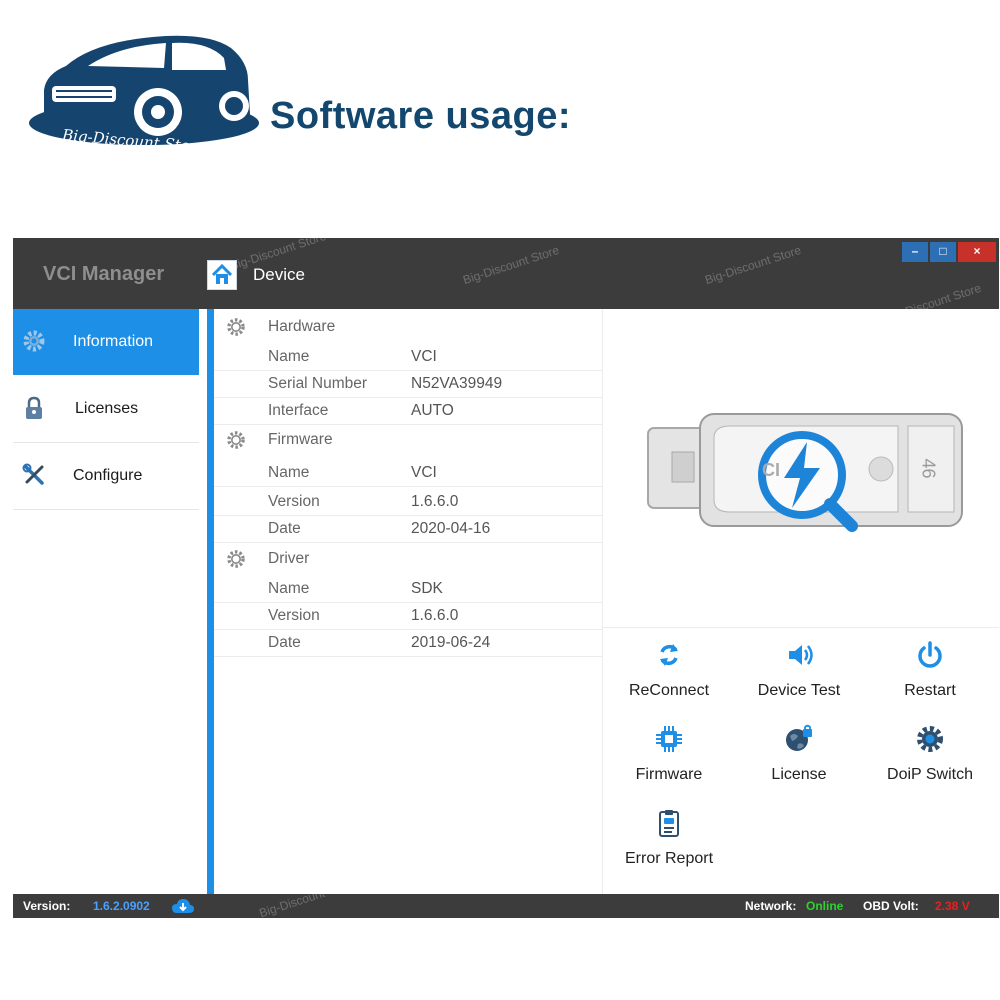 The height and width of the screenshot is (1000, 1000). Describe the element at coordinates (104, 274) in the screenshot. I see `app-title: VCI Manager` at that location.